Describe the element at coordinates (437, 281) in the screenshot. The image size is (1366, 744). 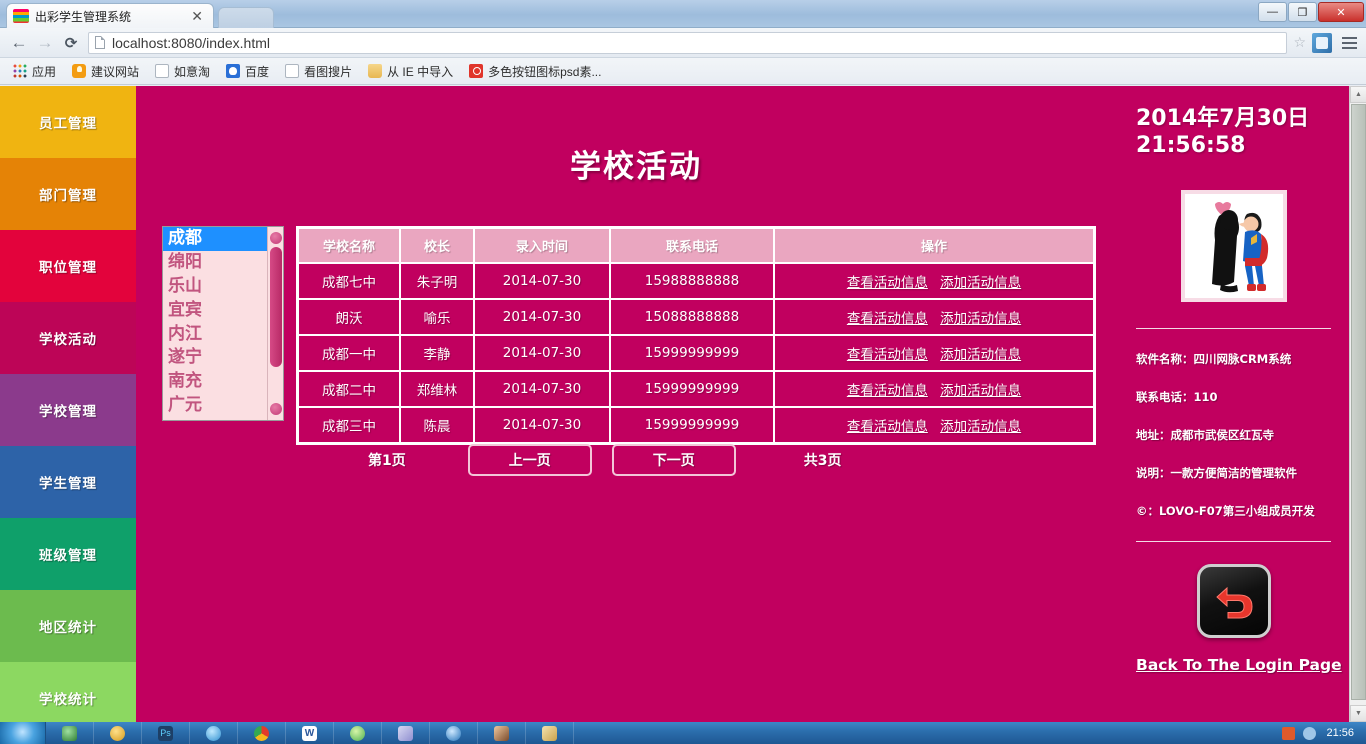
I see `cell-principal: 朱子明` at that location.